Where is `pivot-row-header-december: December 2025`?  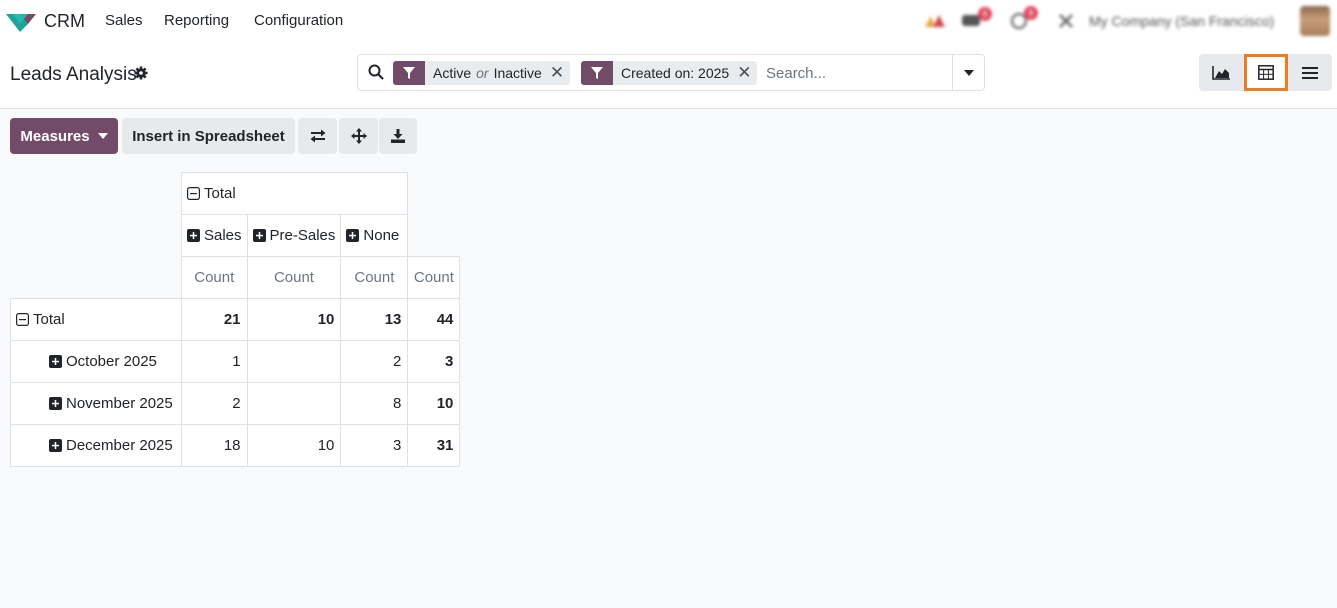
pivot-row-header-december: December 2025 is located at coordinates (96, 445).